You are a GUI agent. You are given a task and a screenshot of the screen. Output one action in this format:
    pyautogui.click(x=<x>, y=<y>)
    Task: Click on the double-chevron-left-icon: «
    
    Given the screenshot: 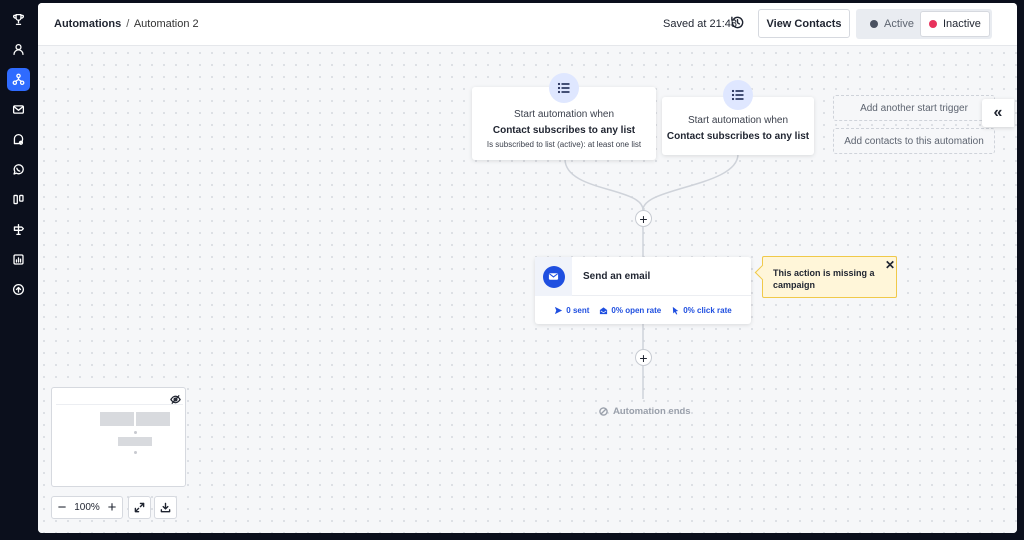 What is the action you would take?
    pyautogui.click(x=998, y=112)
    